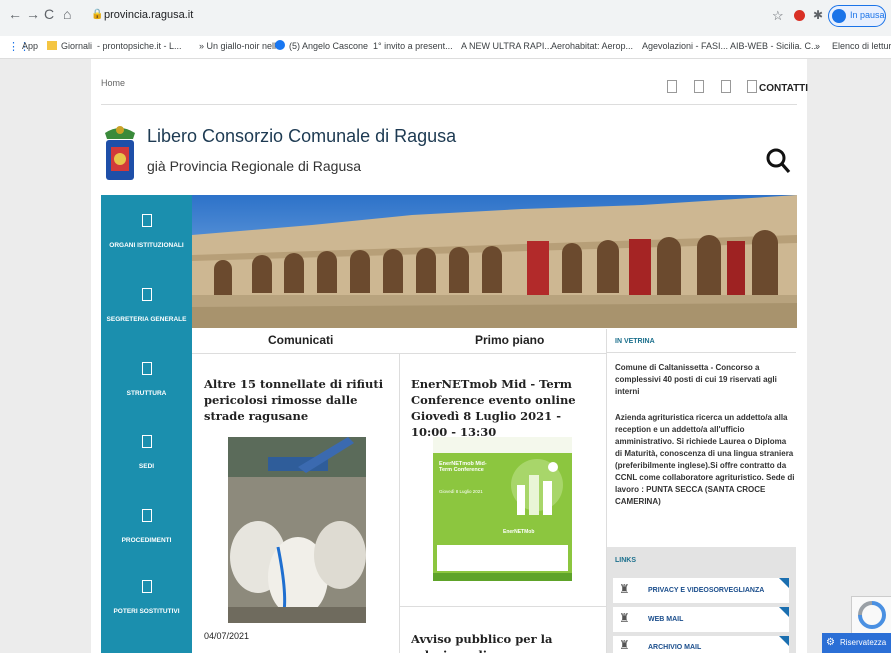 The height and width of the screenshot is (653, 891). What do you see at coordinates (502, 445) in the screenshot?
I see `poster-header` at bounding box center [502, 445].